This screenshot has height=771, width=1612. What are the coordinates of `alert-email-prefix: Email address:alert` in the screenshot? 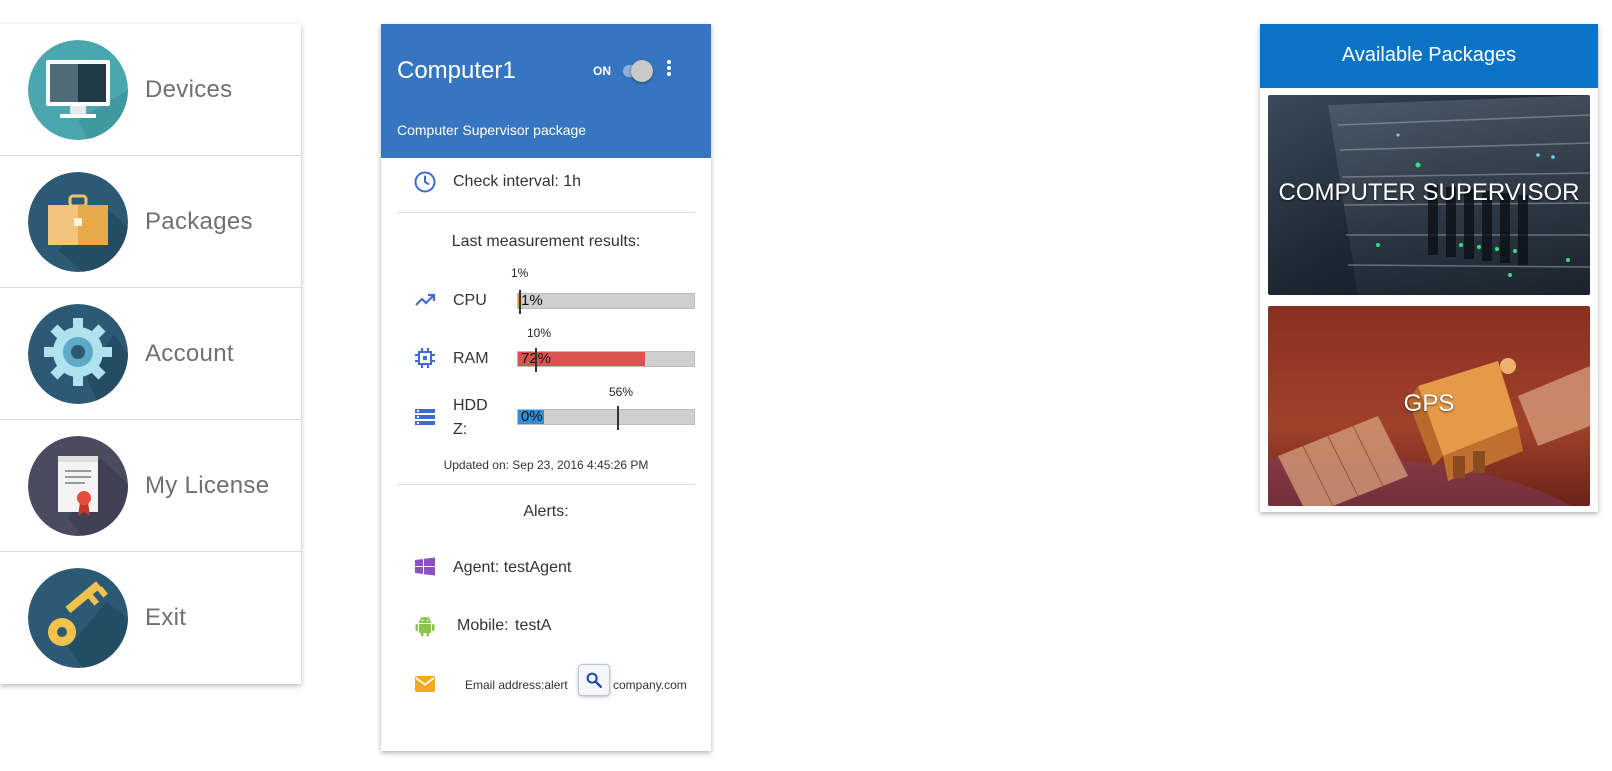 It's located at (516, 685).